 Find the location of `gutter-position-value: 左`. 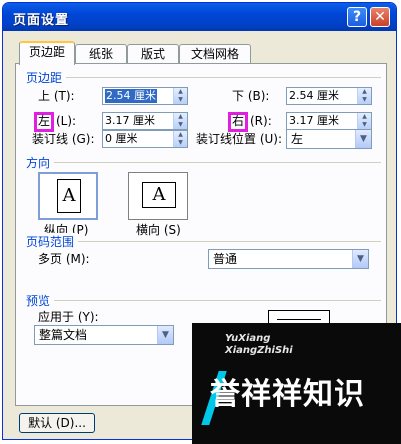

gutter-position-value: 左 is located at coordinates (297, 139).